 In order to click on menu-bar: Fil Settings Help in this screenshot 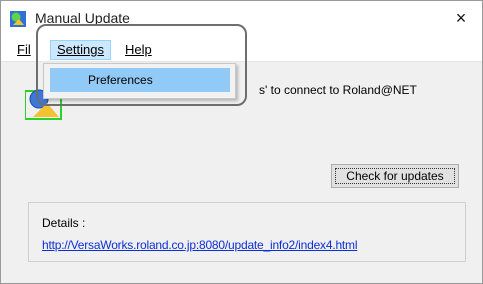, I will do `click(241, 49)`.